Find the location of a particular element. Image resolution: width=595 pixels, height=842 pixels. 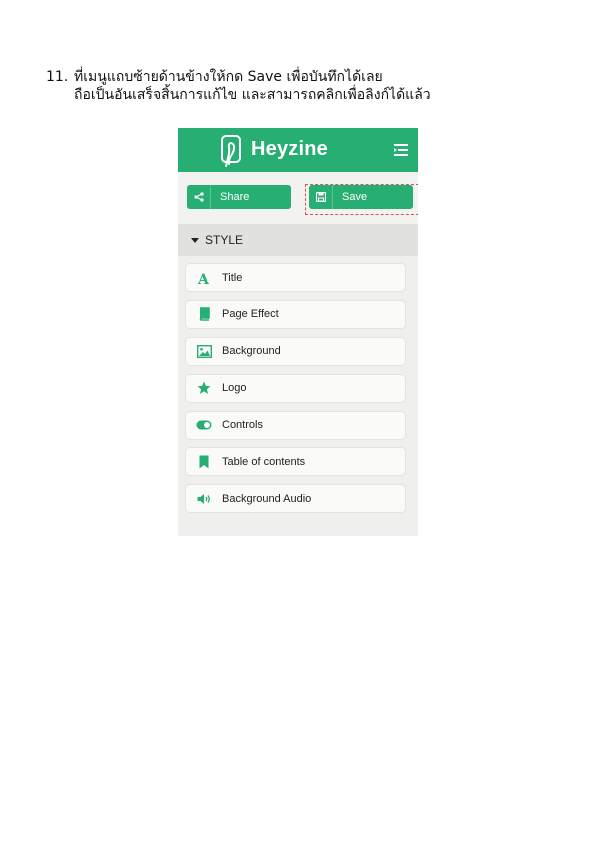

menu-item-background-audio: Background Audio is located at coordinates (295, 499).